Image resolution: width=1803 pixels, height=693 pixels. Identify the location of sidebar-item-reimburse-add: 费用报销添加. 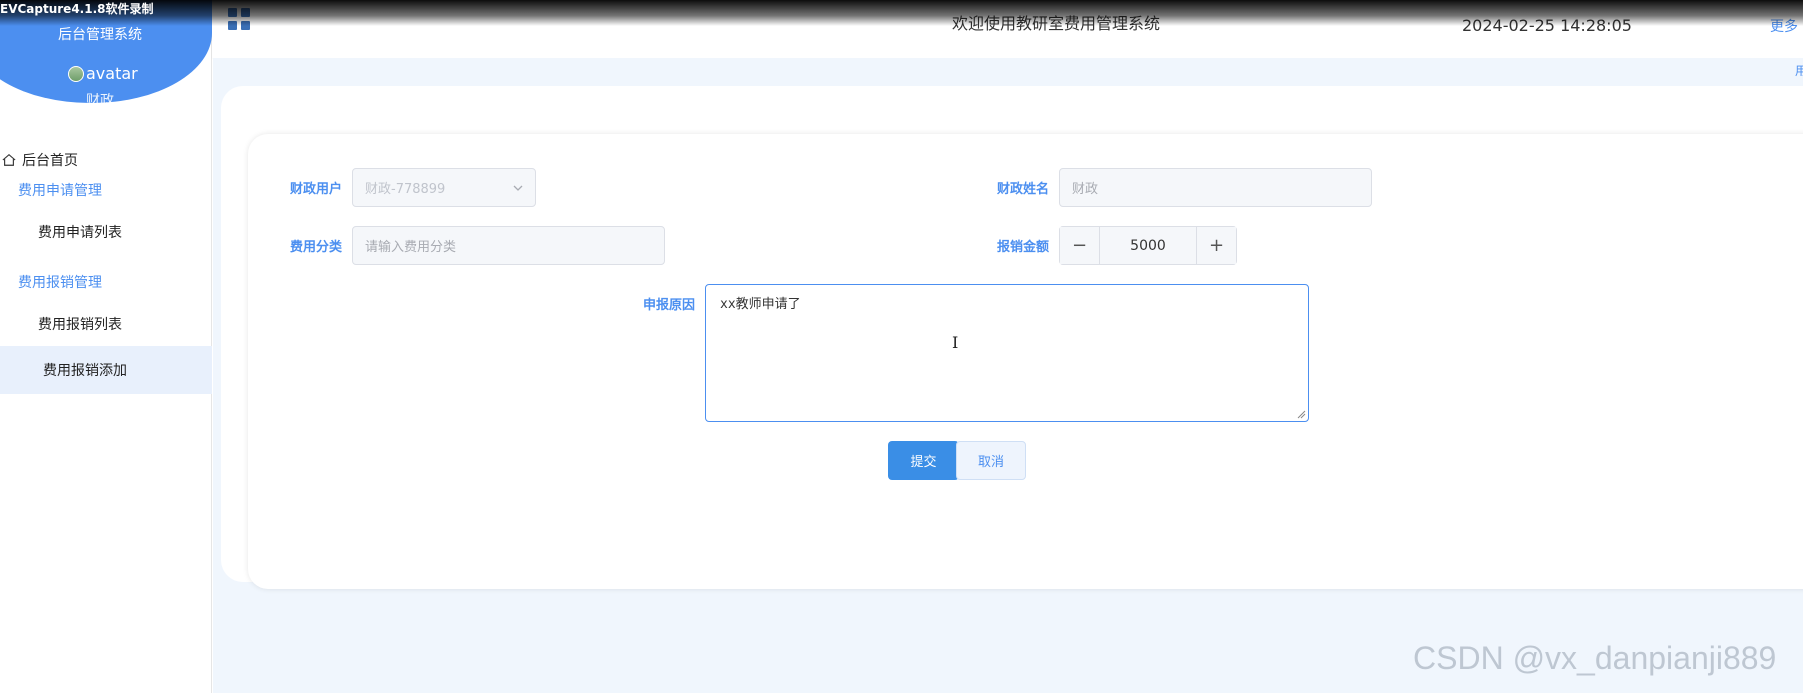
(106, 370).